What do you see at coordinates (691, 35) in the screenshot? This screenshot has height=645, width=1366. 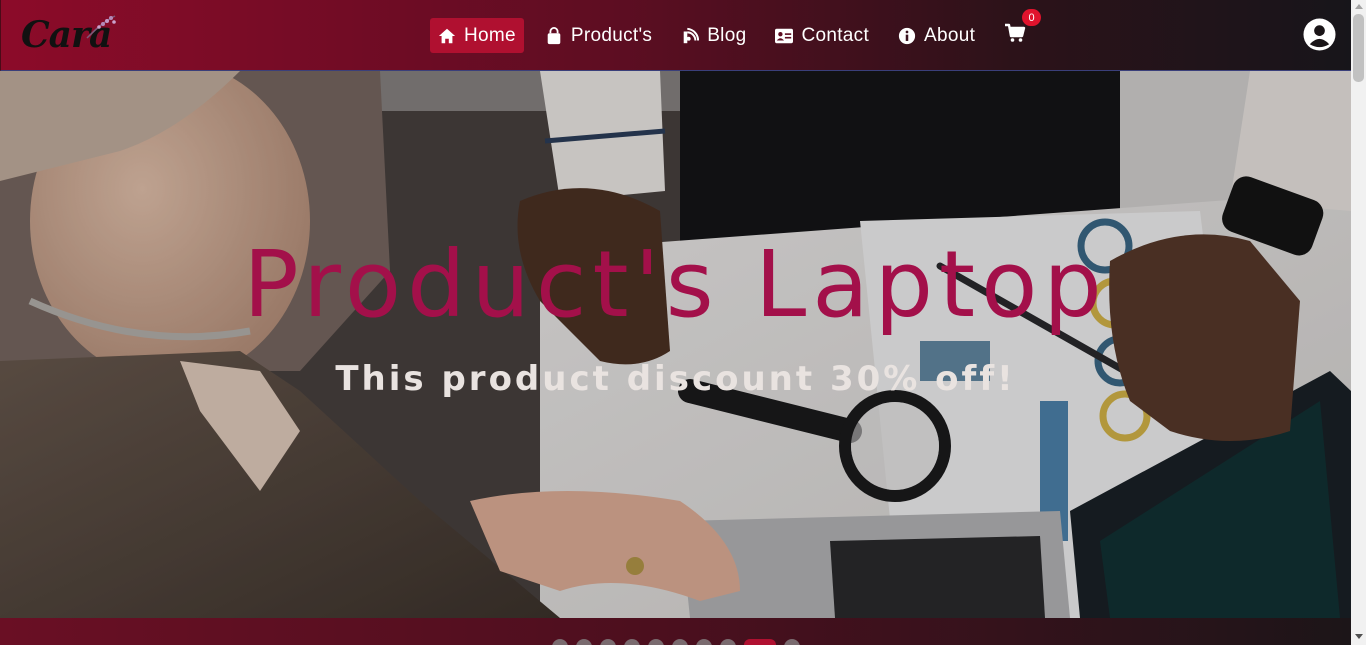 I see `blog-icon` at bounding box center [691, 35].